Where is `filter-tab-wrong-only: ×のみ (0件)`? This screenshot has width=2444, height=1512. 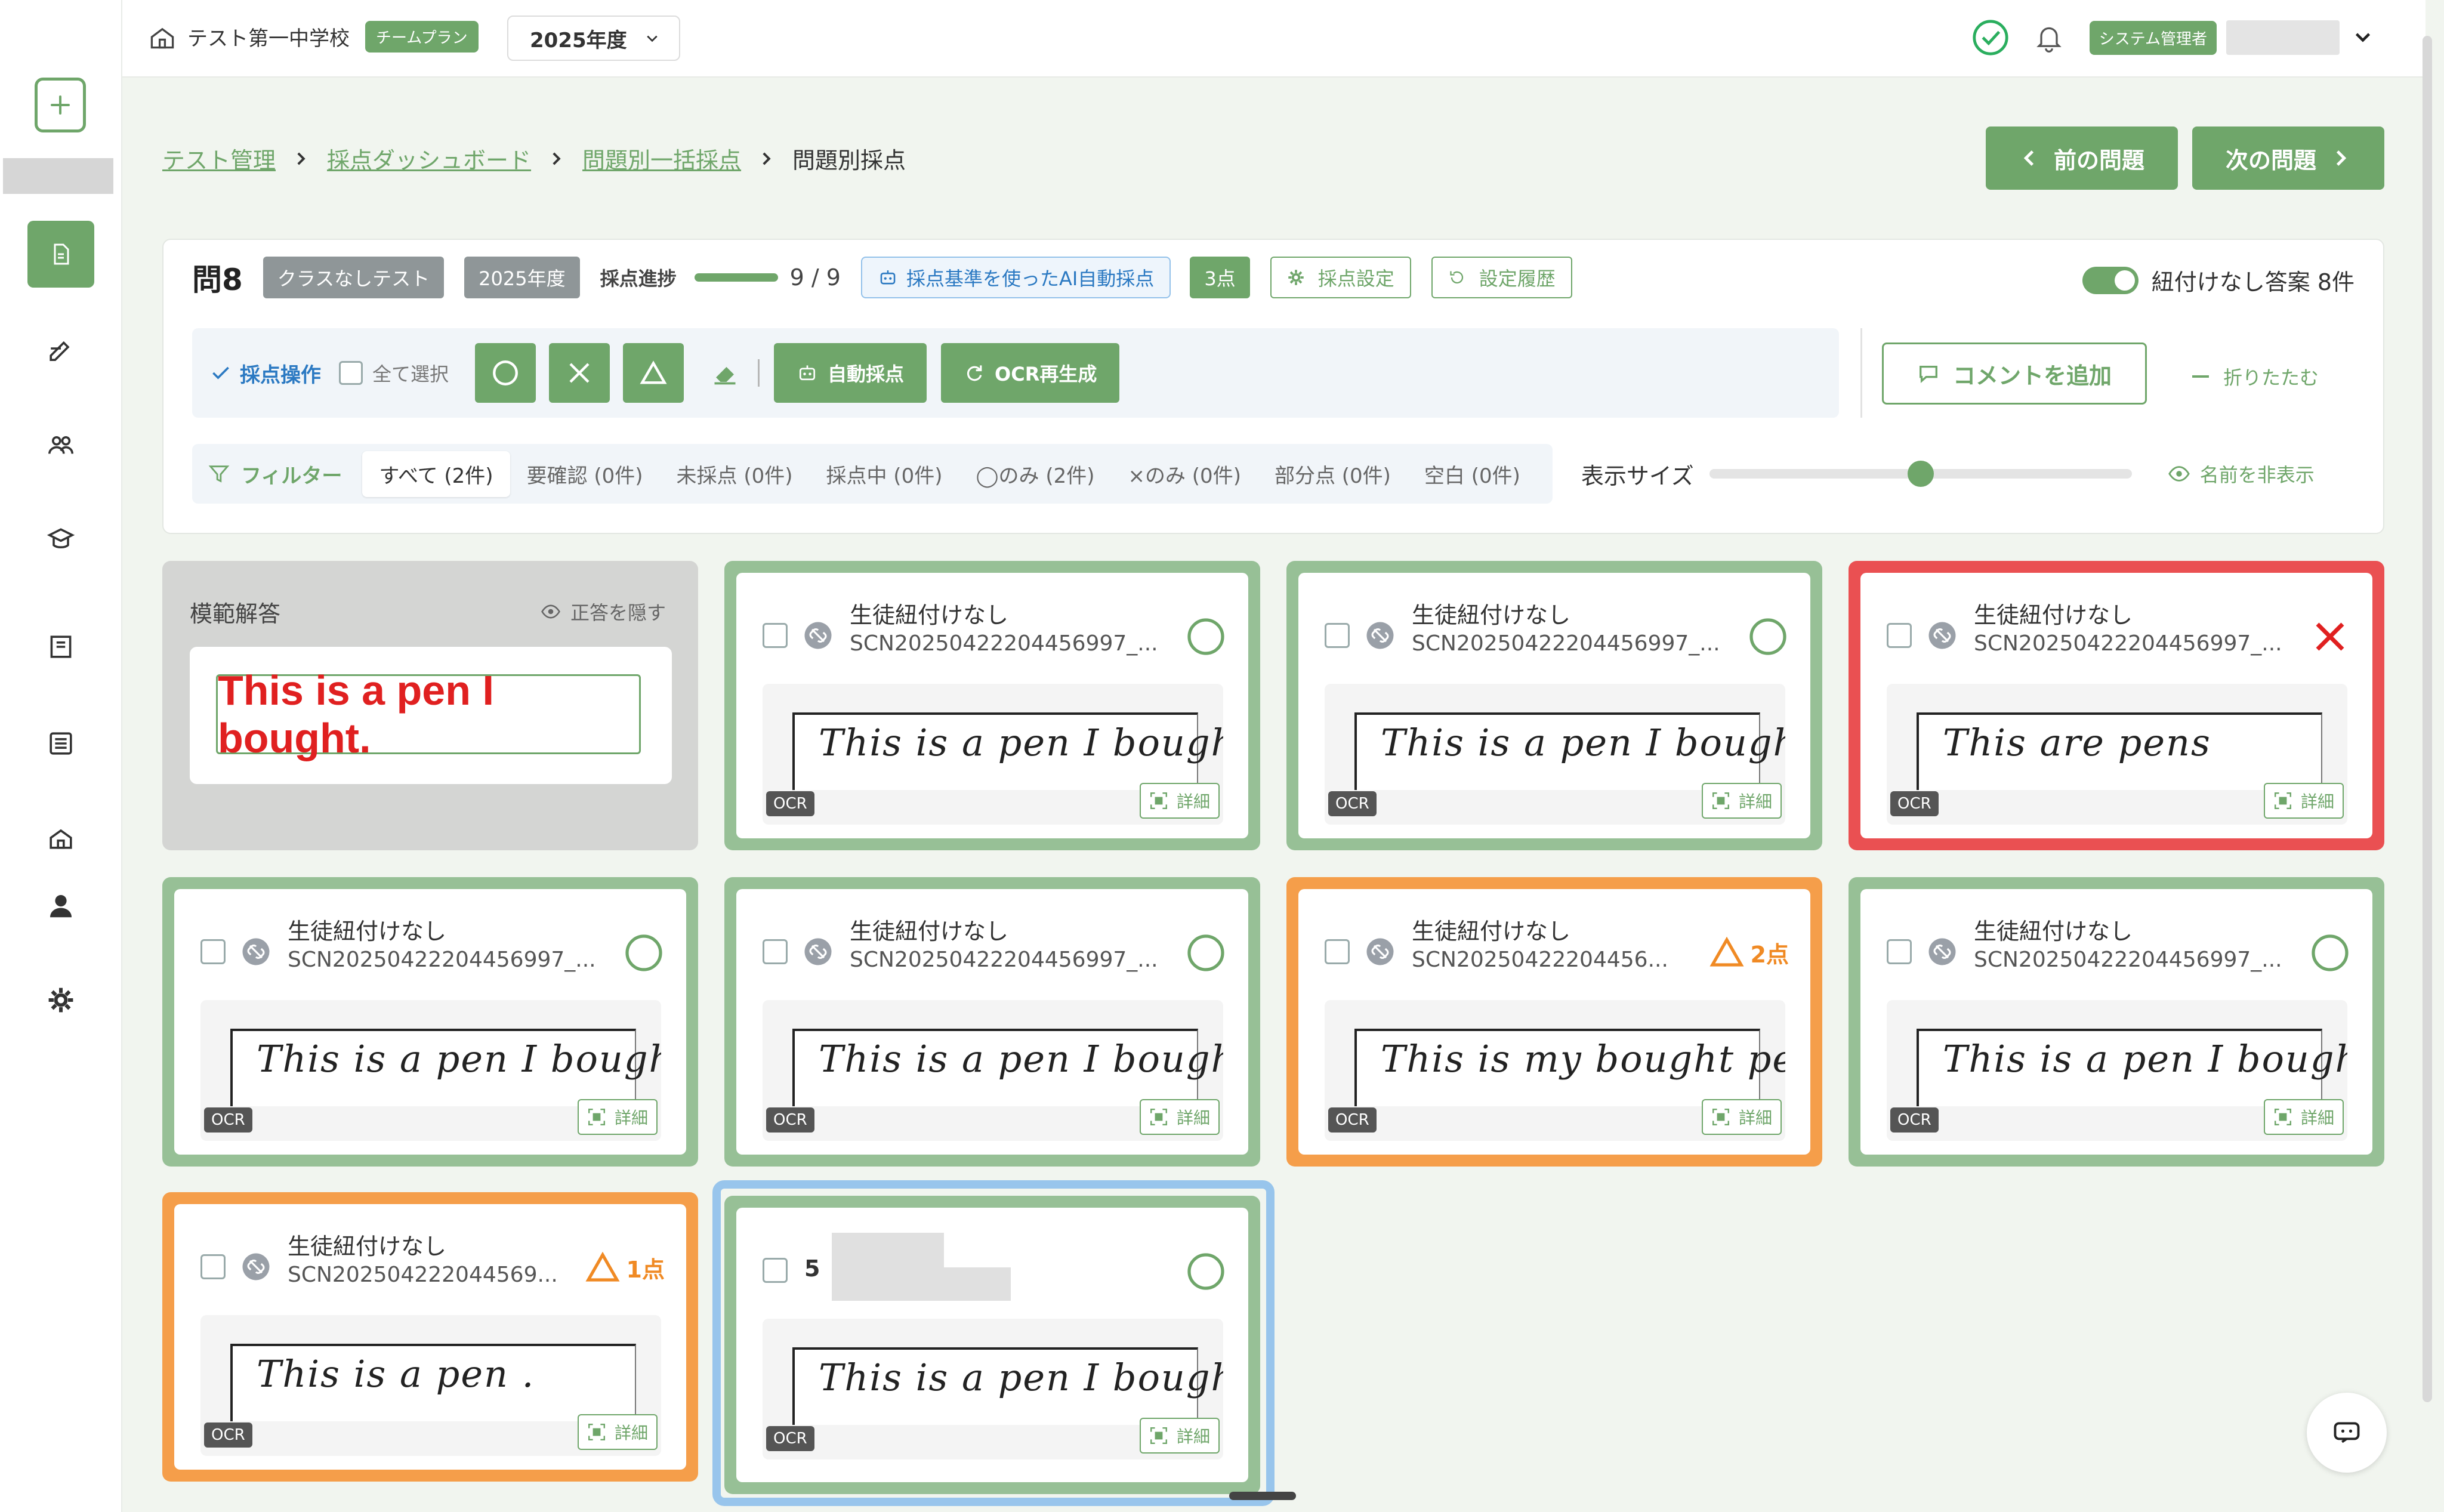
filter-tab-wrong-only: ×のみ (0件) is located at coordinates (1185, 474).